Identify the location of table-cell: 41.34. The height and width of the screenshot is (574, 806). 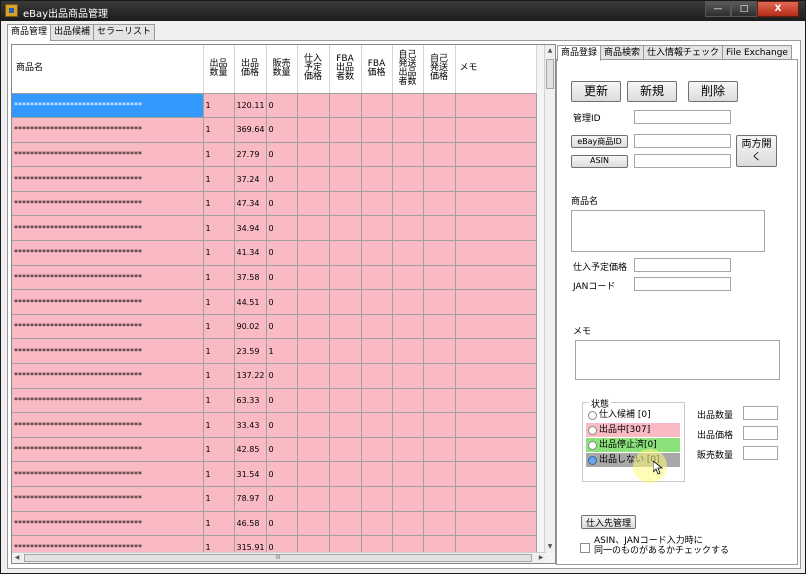
(250, 253).